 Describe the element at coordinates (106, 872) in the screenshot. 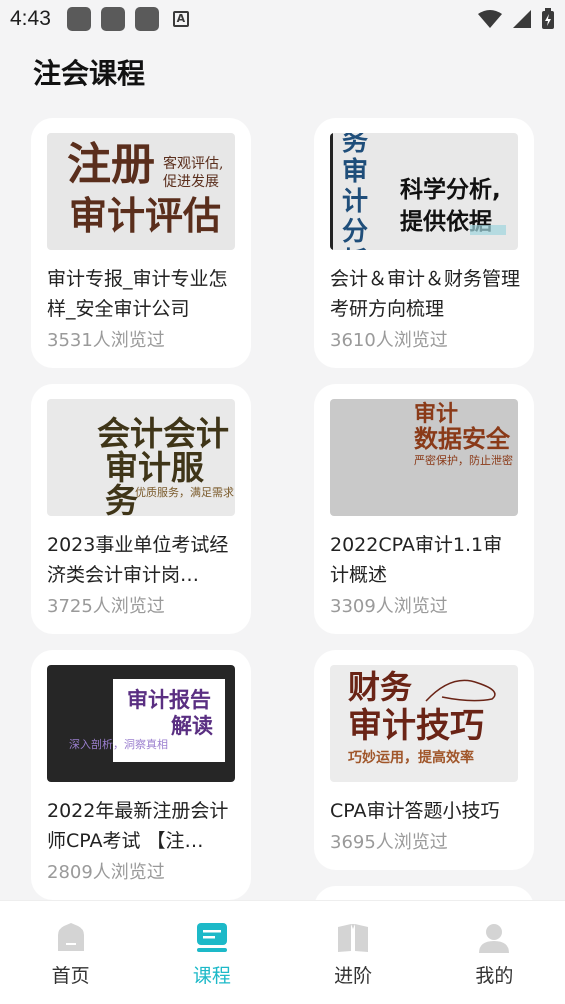

I see `course-view-count: 2809人浏览过` at that location.